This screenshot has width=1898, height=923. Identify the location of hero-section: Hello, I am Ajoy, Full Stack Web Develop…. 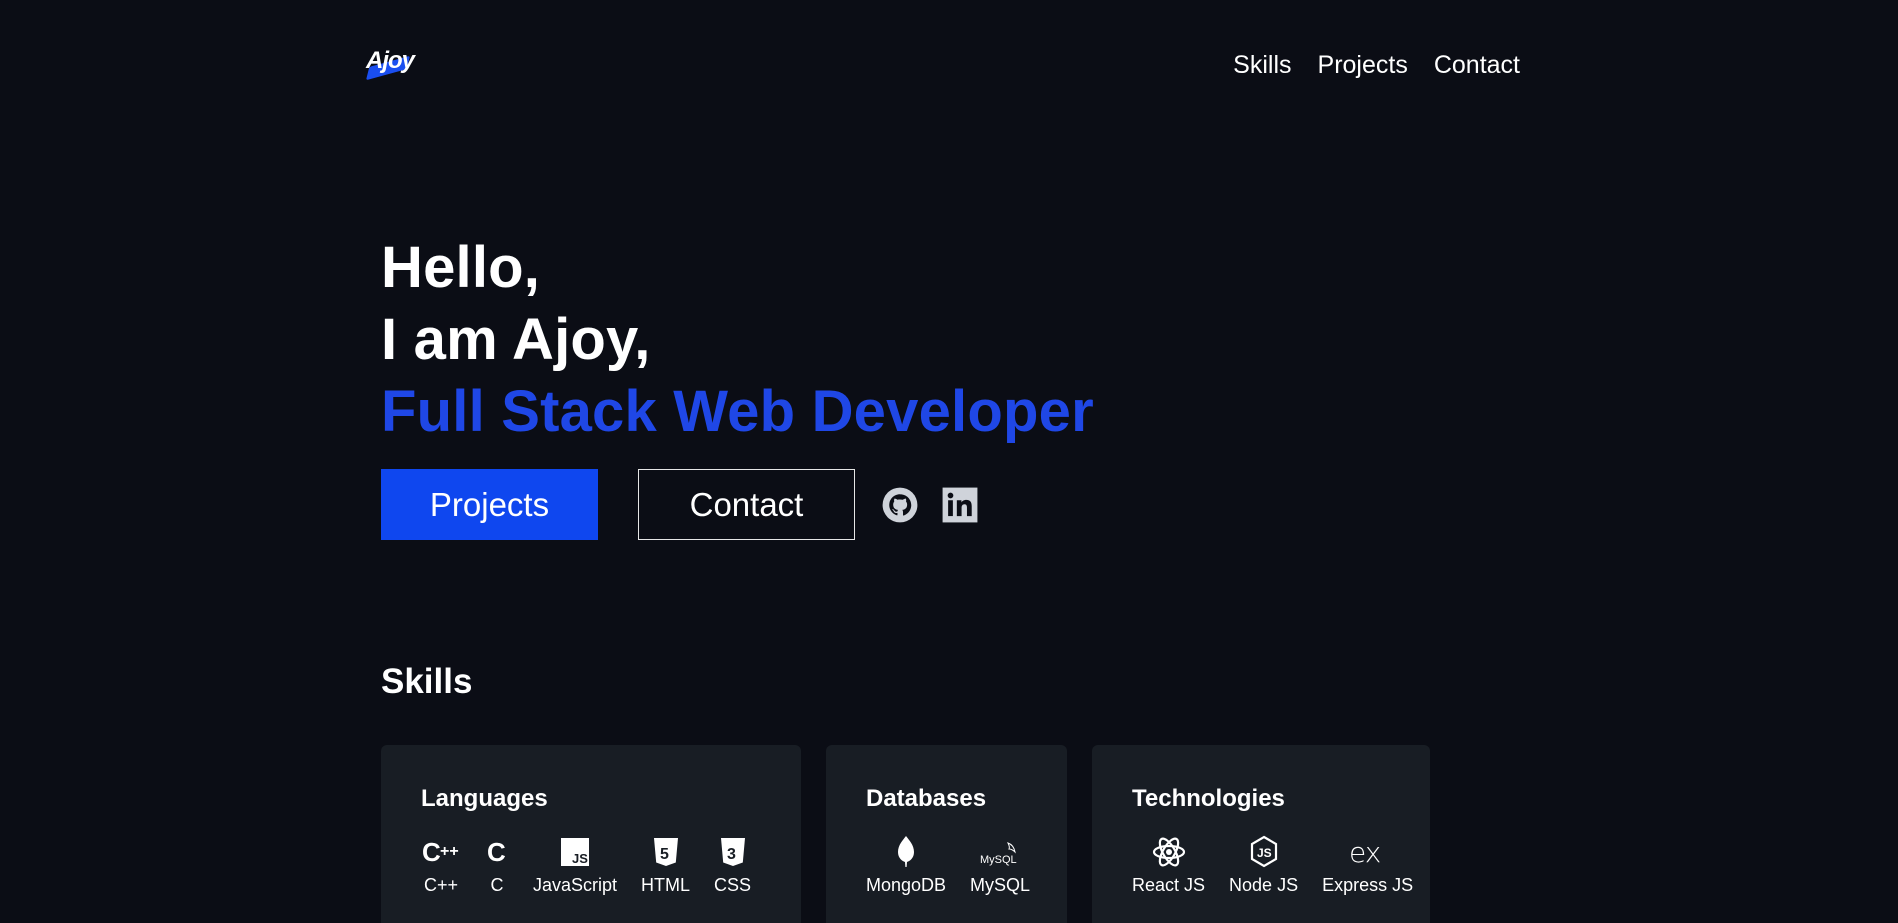
(737, 340).